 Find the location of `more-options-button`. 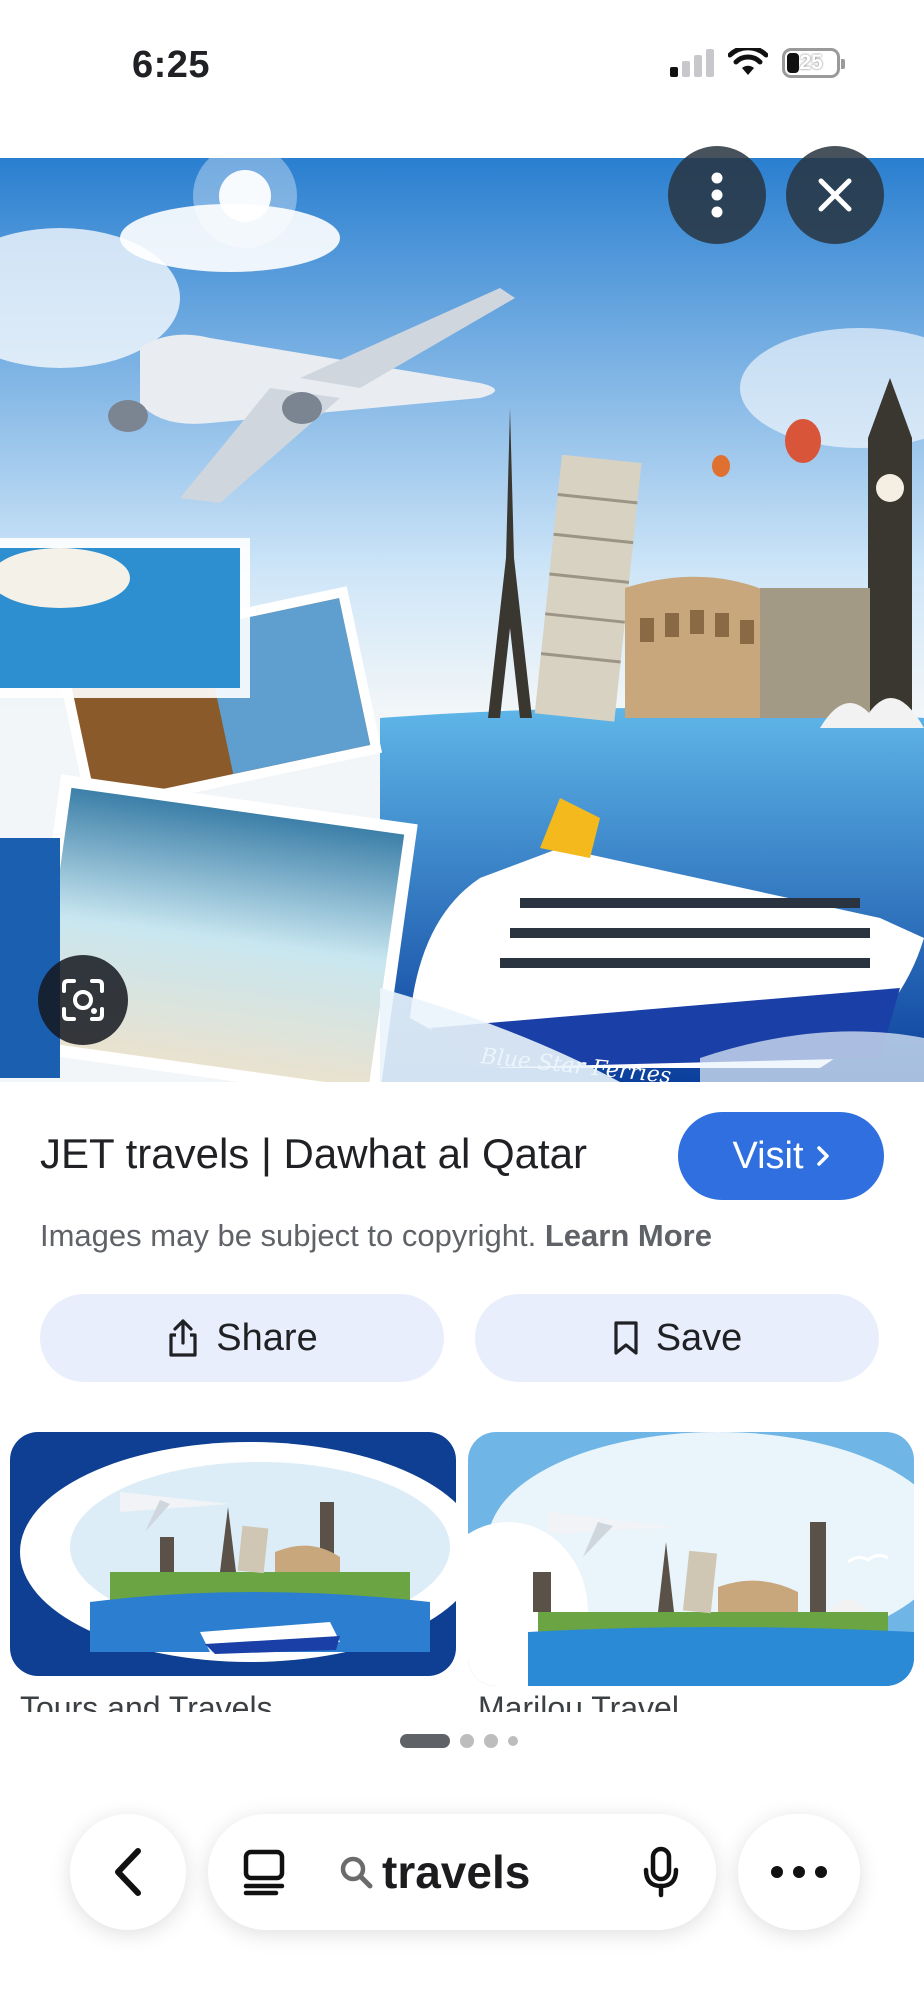

more-options-button is located at coordinates (717, 195).